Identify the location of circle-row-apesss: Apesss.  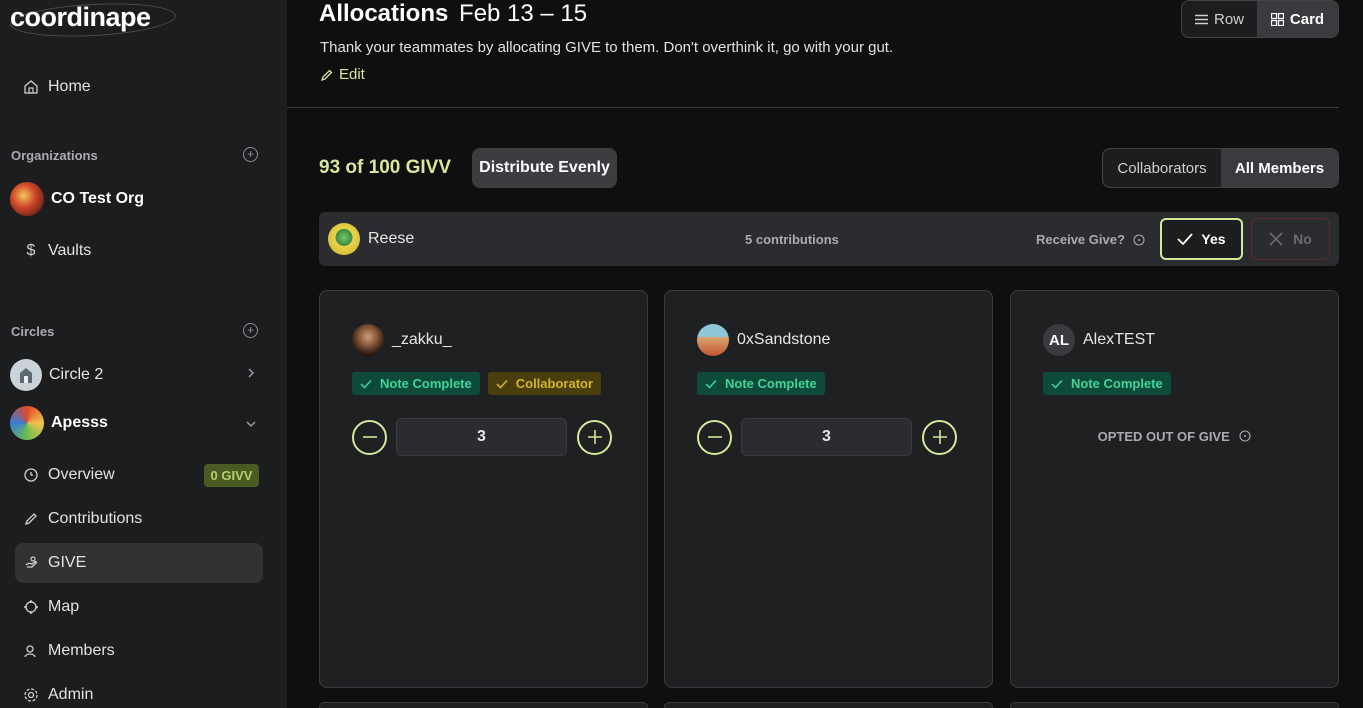
(135, 423).